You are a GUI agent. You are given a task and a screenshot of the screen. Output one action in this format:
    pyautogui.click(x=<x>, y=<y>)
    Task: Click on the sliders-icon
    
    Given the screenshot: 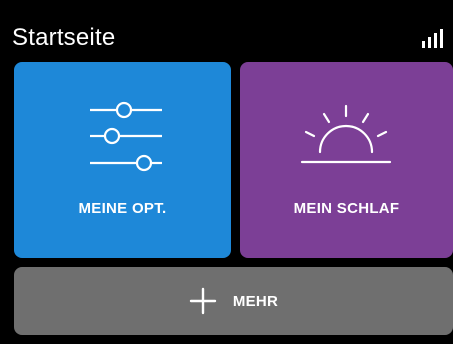 What is the action you would take?
    pyautogui.click(x=126, y=136)
    